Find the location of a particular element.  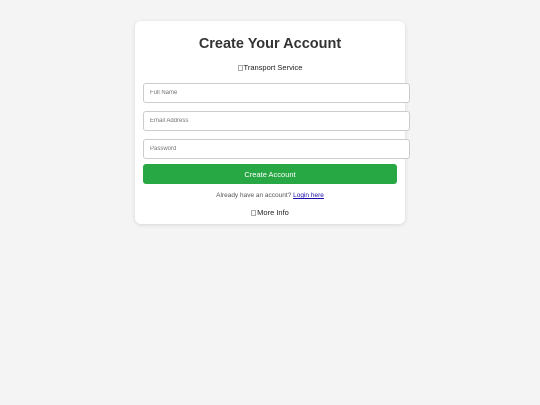

page-title: Create Your Account is located at coordinates (270, 44).